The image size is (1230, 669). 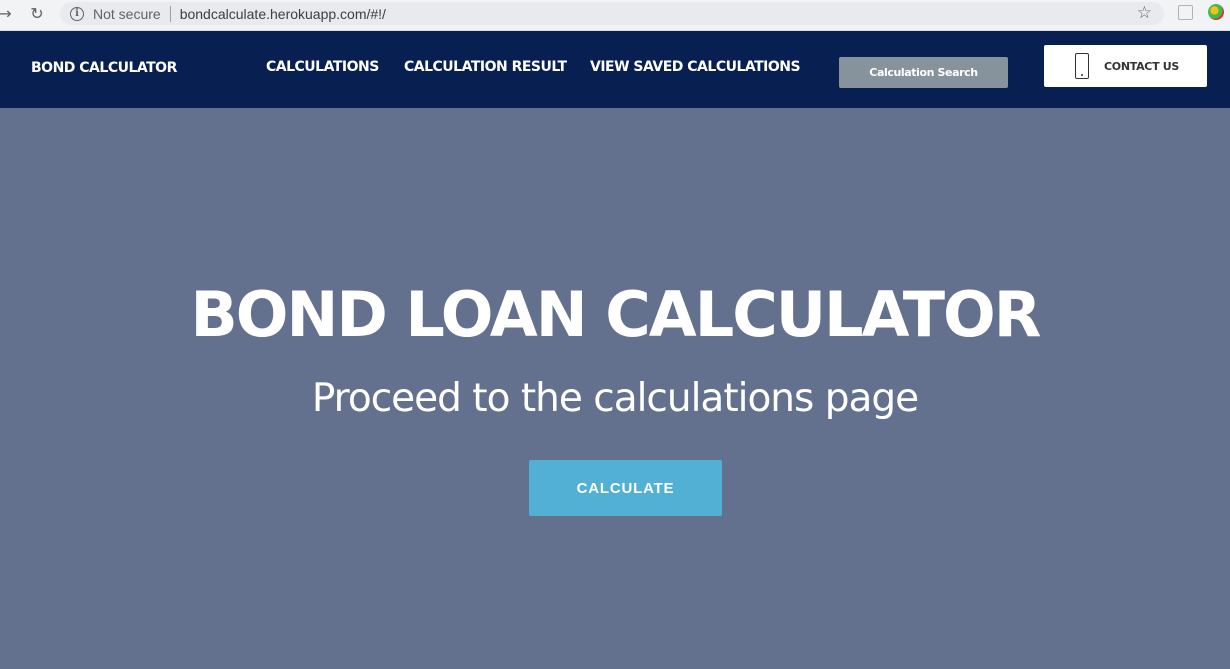 I want to click on calculate-button: CALCULATE, so click(x=625, y=488).